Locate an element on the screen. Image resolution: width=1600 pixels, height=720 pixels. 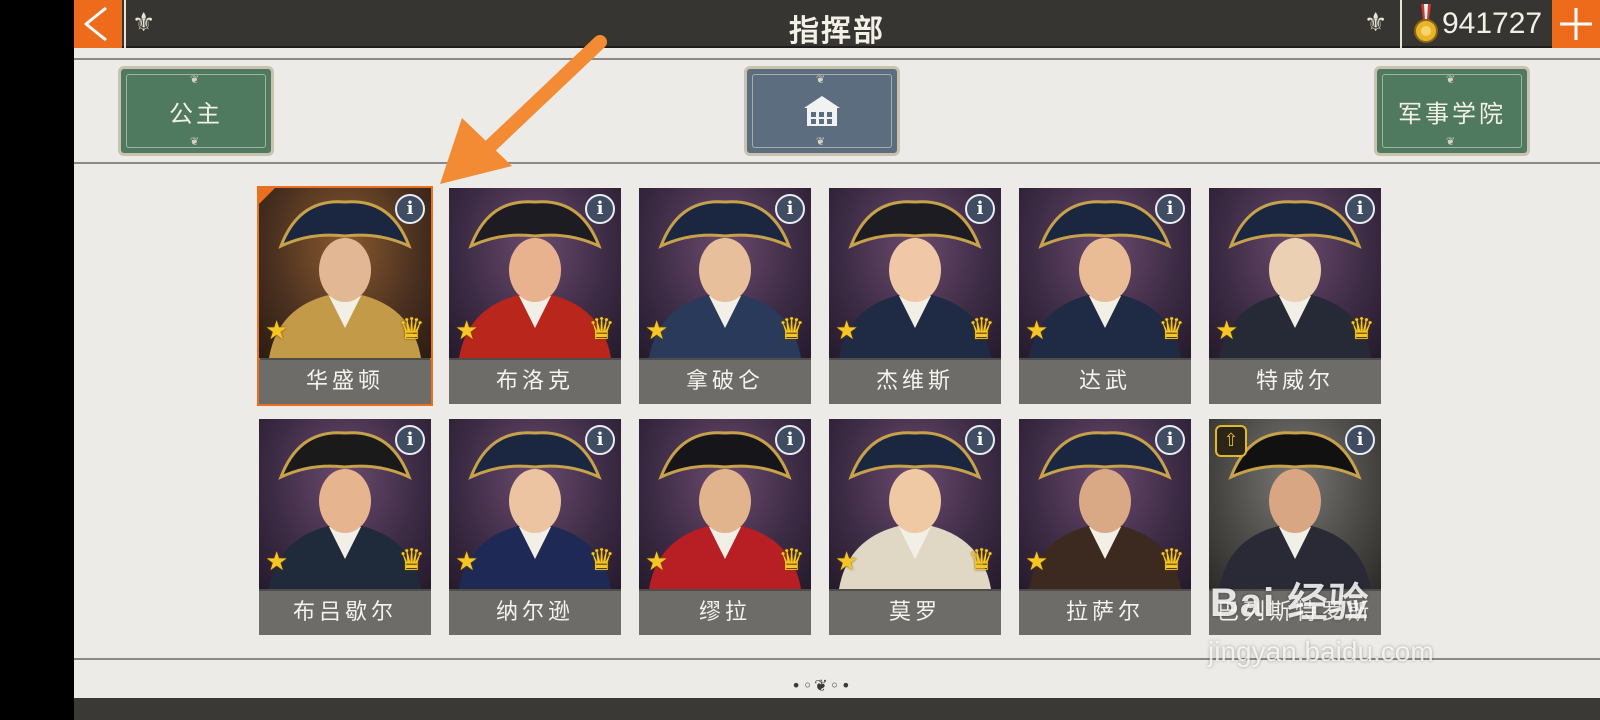
baidu-watermark: Bai 经验 is located at coordinates (1290, 603).